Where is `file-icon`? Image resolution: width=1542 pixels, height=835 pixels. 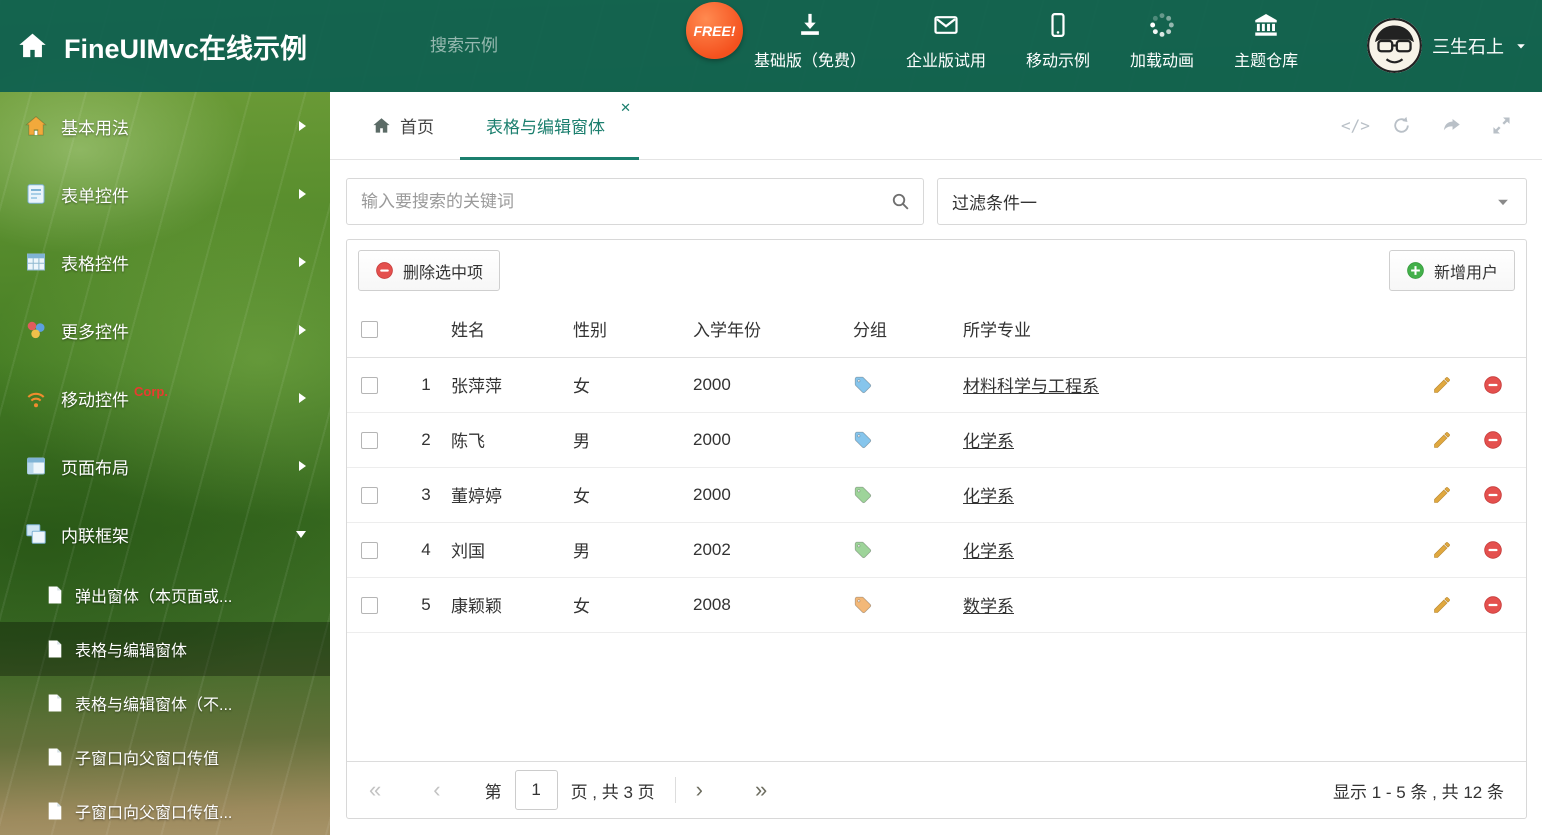 file-icon is located at coordinates (55, 649).